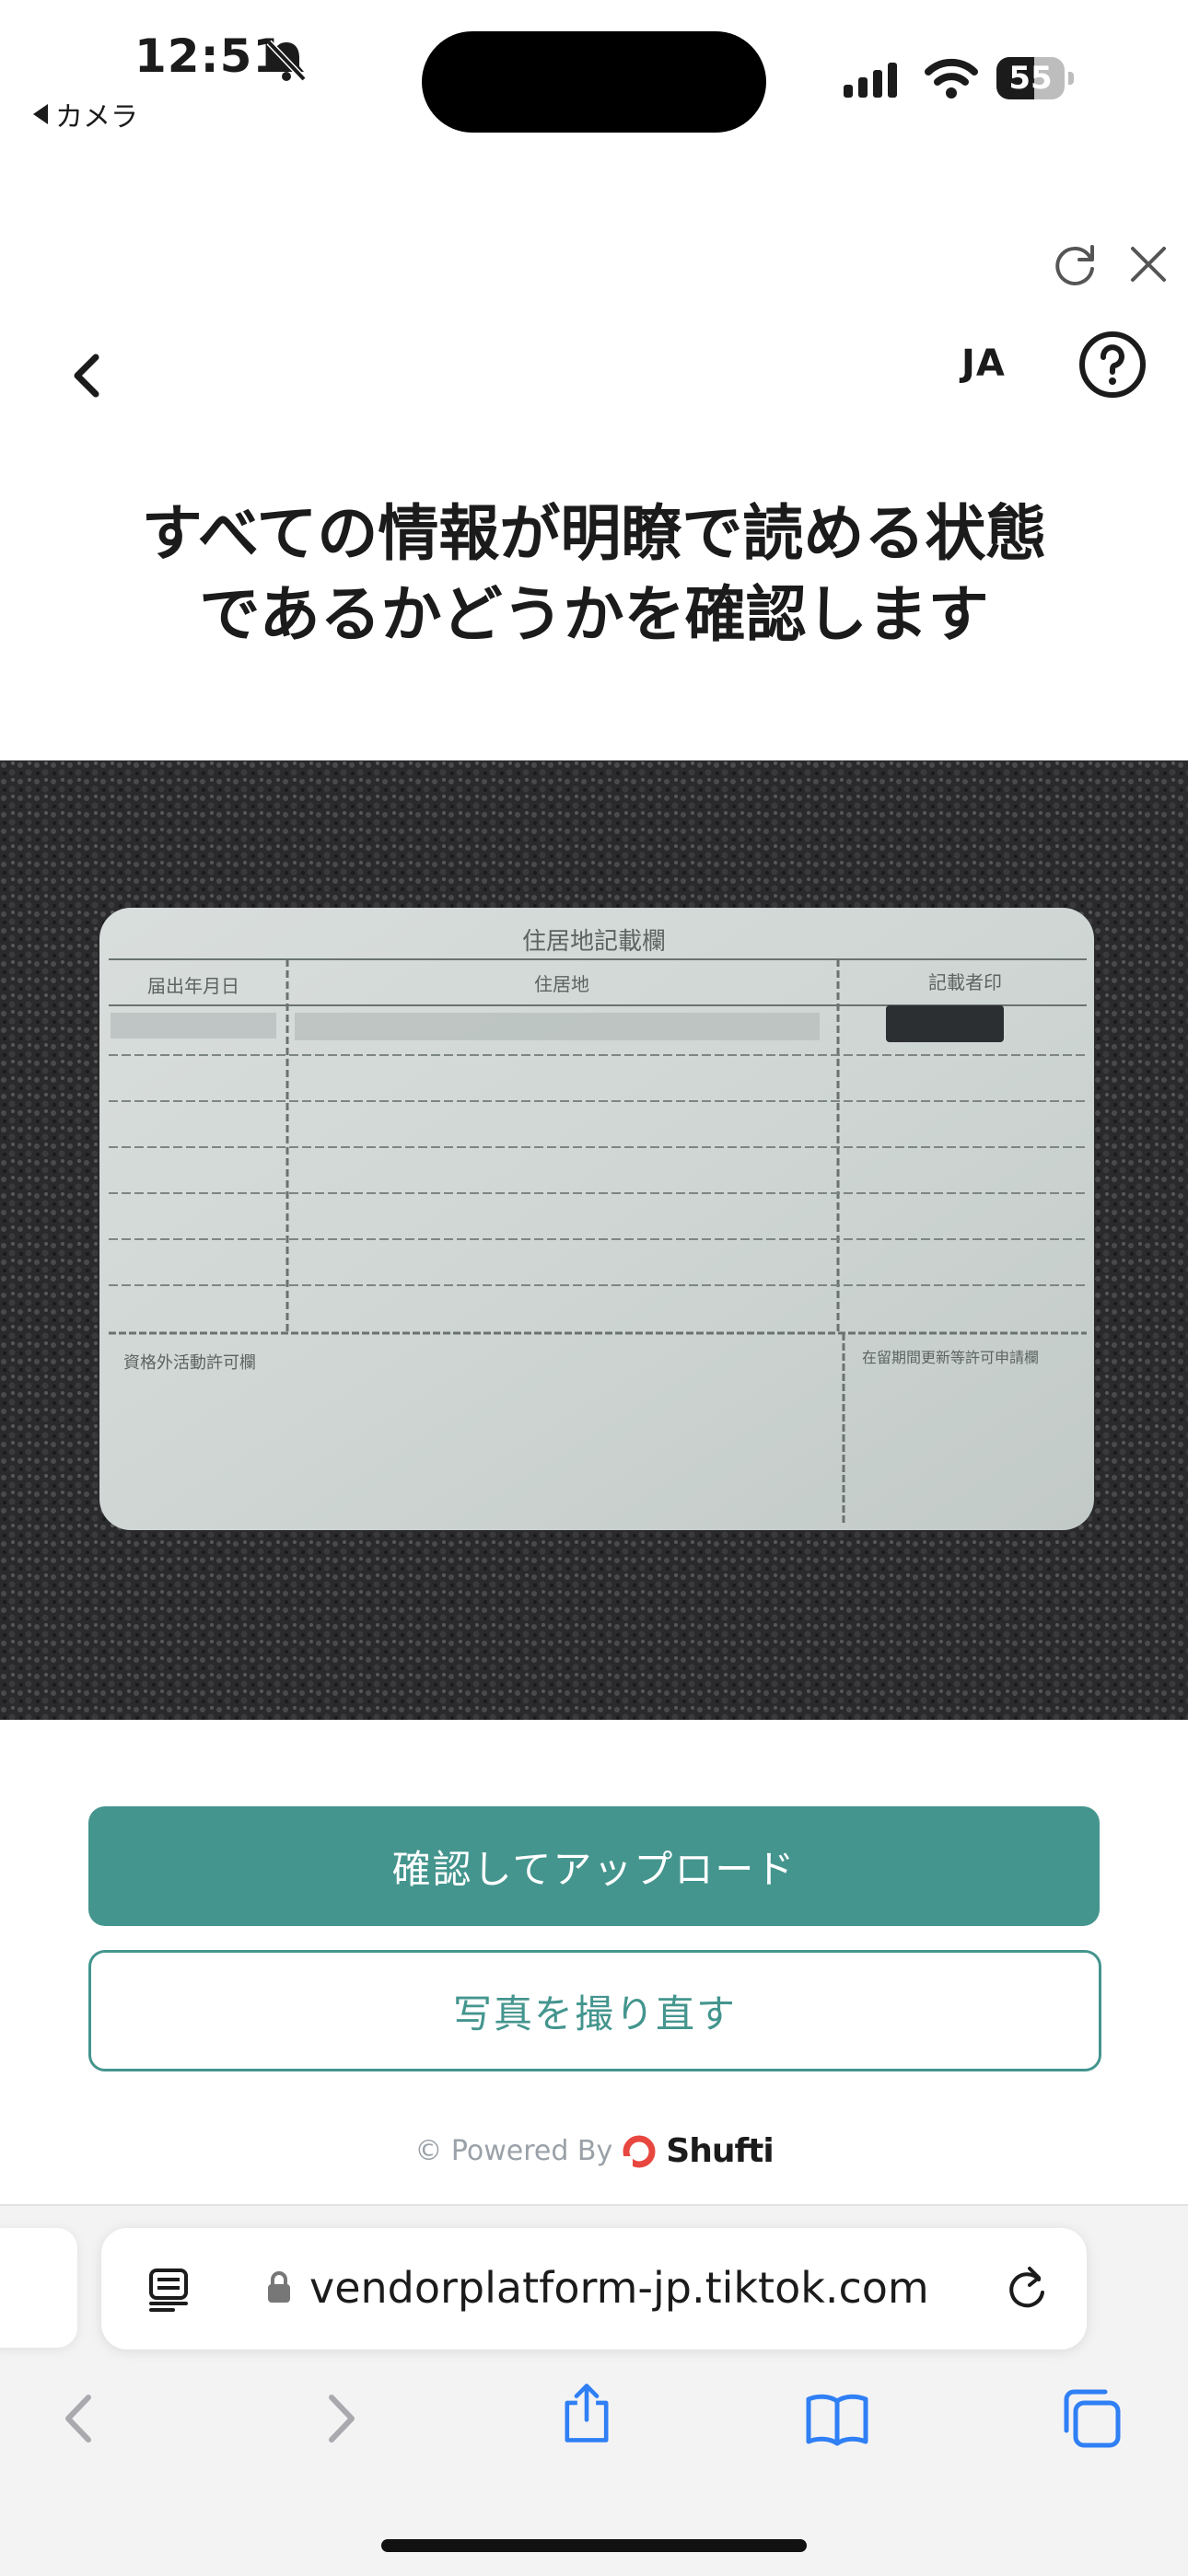  What do you see at coordinates (837, 2420) in the screenshot?
I see `bookmarks-icon` at bounding box center [837, 2420].